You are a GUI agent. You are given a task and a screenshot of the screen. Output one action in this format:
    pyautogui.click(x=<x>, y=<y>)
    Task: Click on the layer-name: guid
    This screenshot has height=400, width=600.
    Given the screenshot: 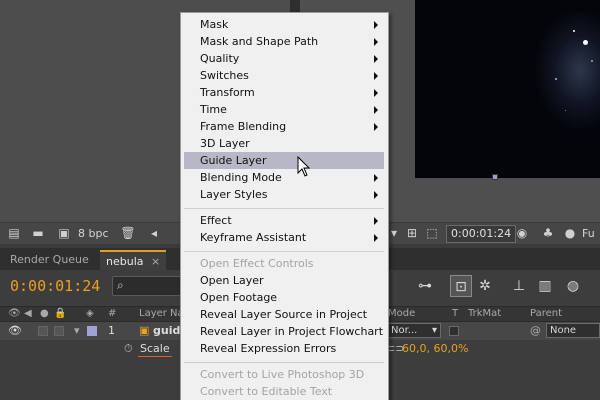 What is the action you would take?
    pyautogui.click(x=166, y=330)
    